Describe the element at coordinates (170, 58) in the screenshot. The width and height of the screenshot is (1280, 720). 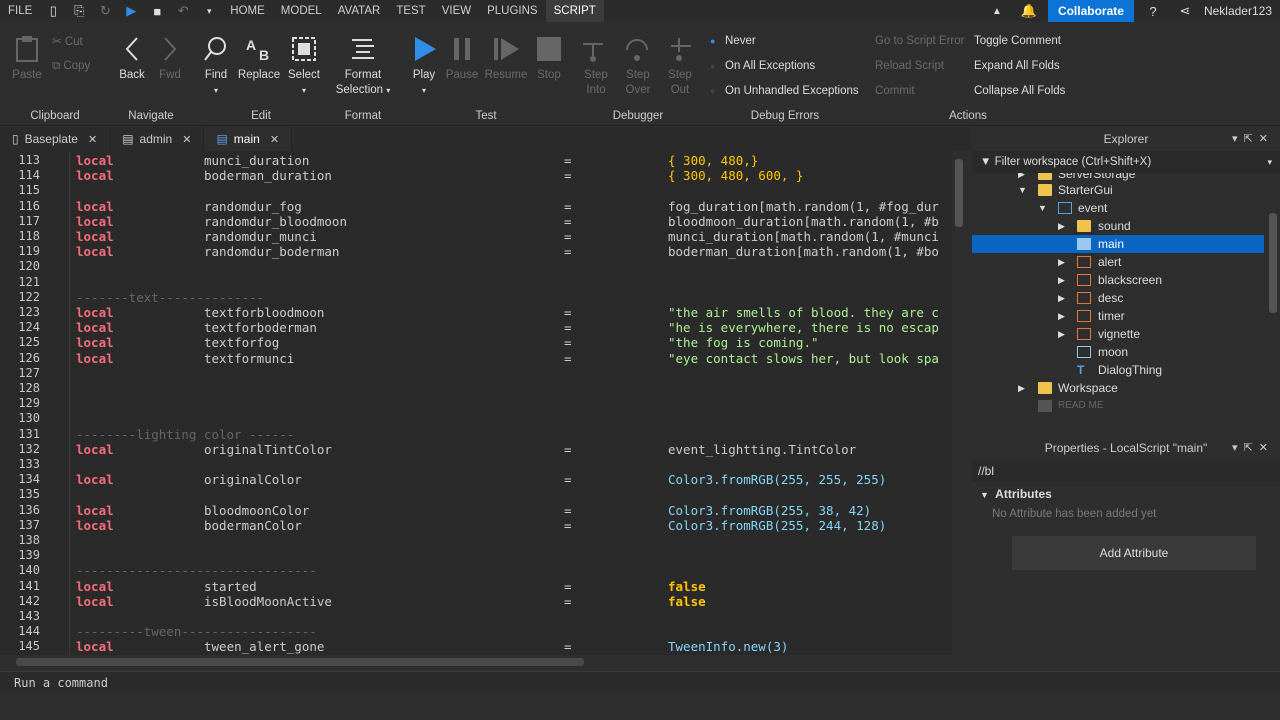
I see `forward-button: Fwd` at that location.